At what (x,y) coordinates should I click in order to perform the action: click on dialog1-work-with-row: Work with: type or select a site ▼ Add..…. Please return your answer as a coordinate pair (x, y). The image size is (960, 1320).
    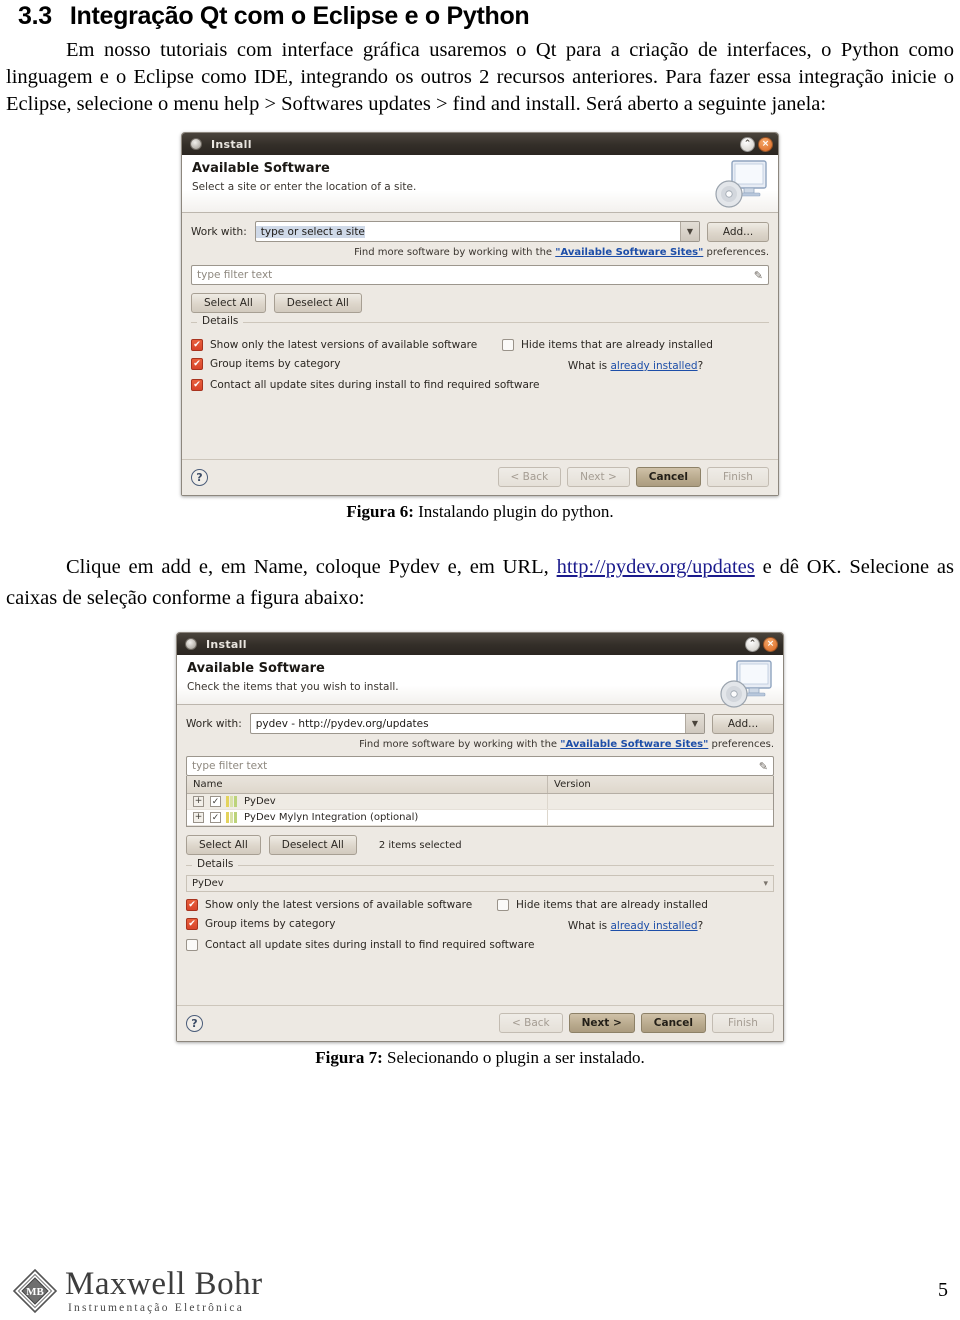
    Looking at the image, I should click on (480, 231).